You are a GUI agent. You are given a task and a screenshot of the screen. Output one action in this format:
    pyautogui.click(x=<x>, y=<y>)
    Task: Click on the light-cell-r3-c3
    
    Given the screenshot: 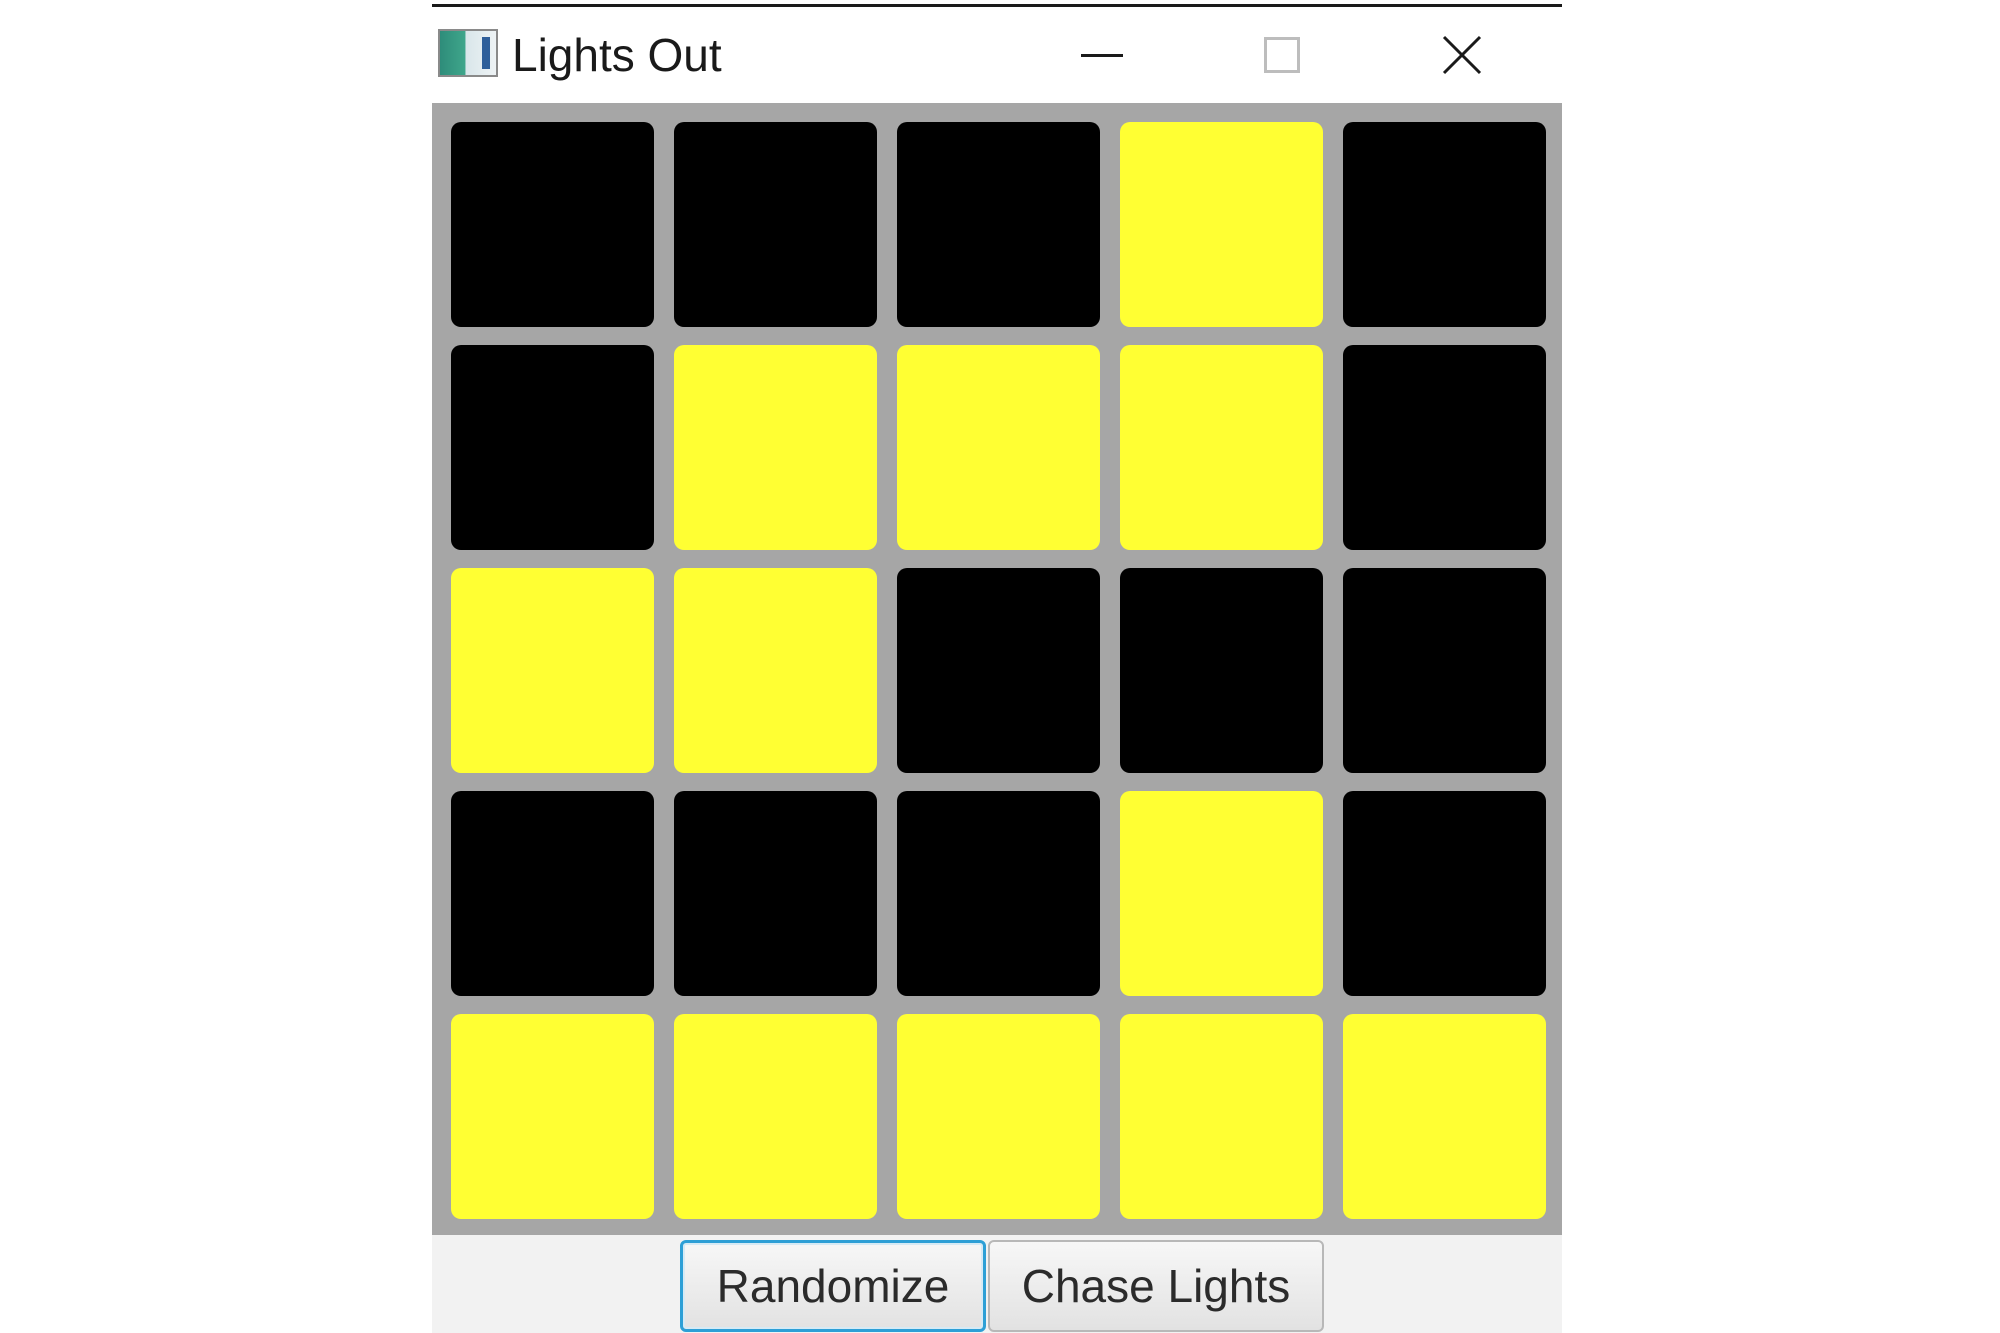 What is the action you would take?
    pyautogui.click(x=998, y=670)
    